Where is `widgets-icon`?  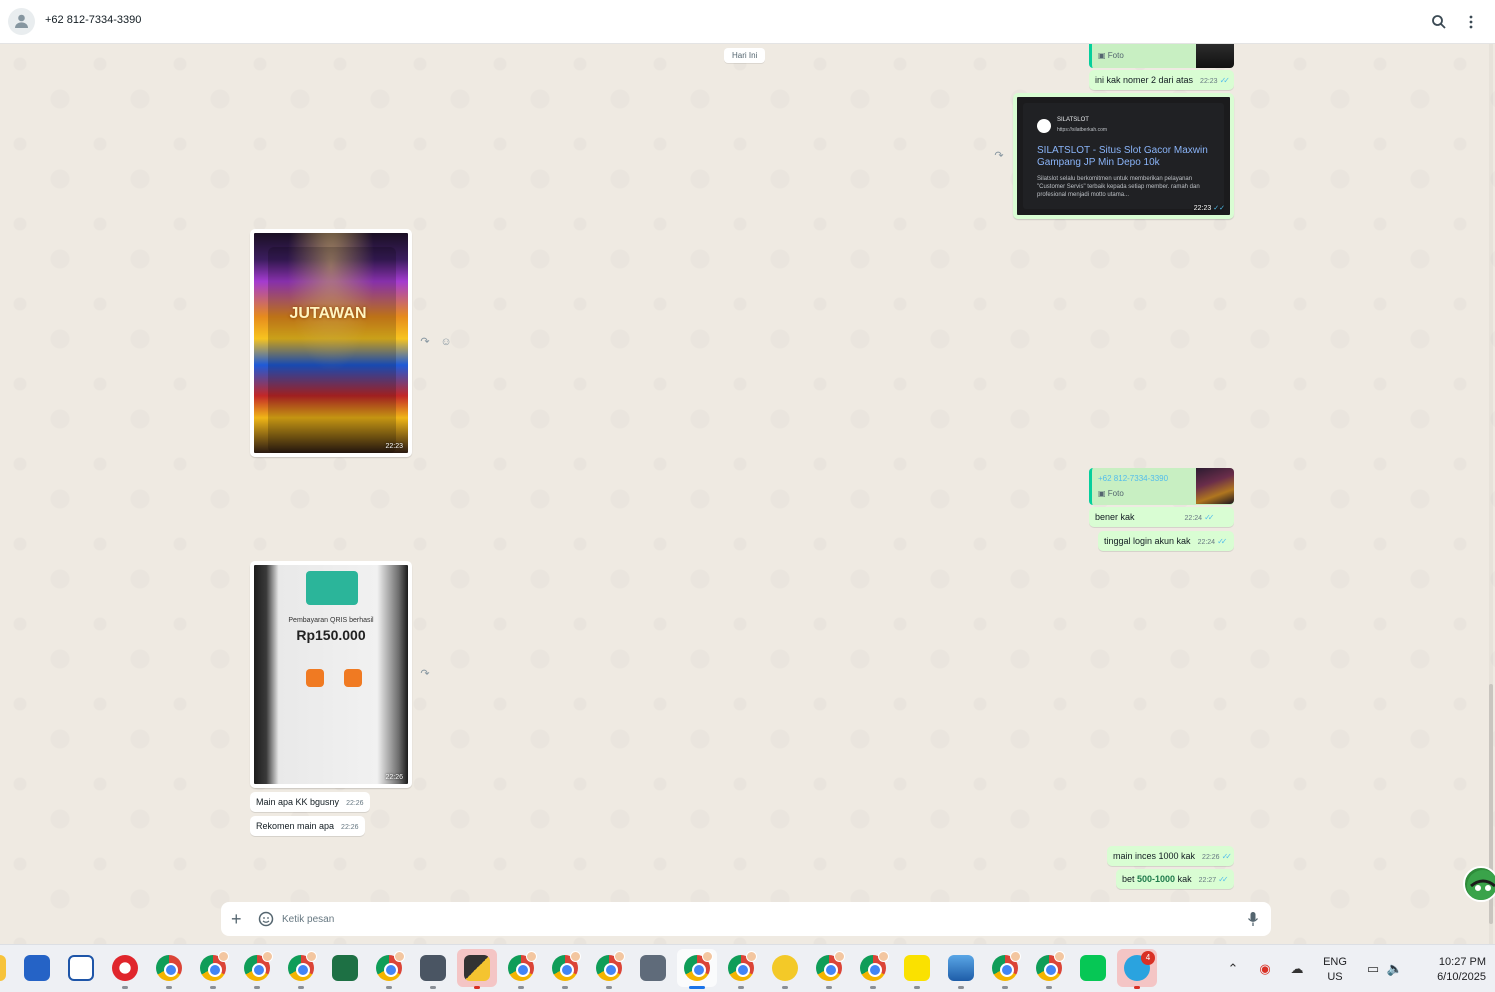
widgets-icon is located at coordinates (3, 968).